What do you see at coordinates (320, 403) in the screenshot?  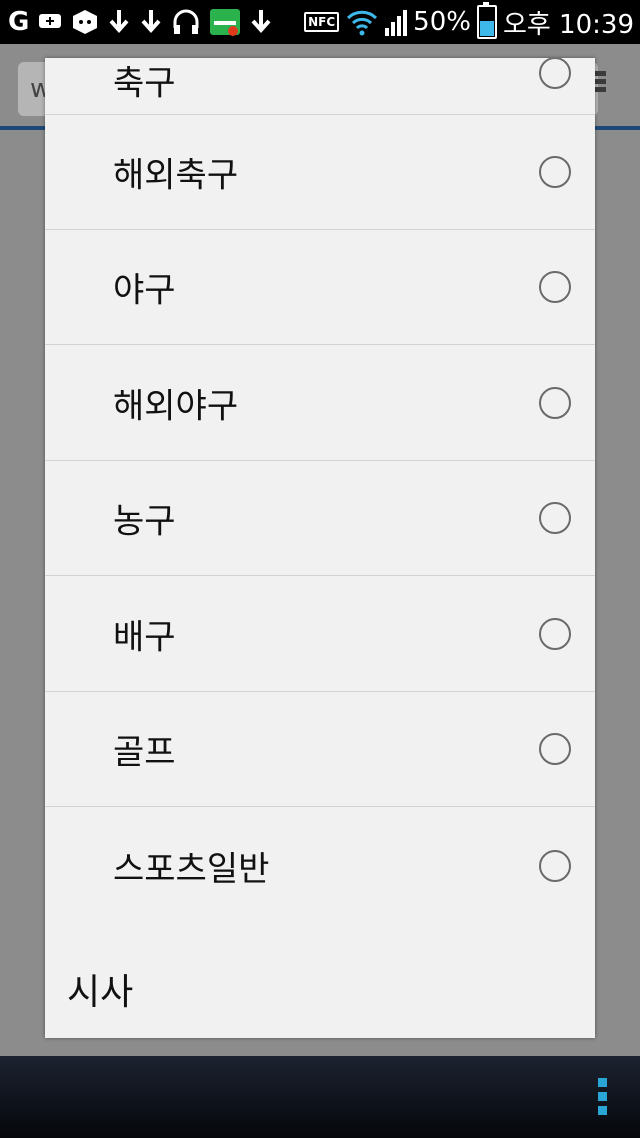 I see `option-row: 해외야구` at bounding box center [320, 403].